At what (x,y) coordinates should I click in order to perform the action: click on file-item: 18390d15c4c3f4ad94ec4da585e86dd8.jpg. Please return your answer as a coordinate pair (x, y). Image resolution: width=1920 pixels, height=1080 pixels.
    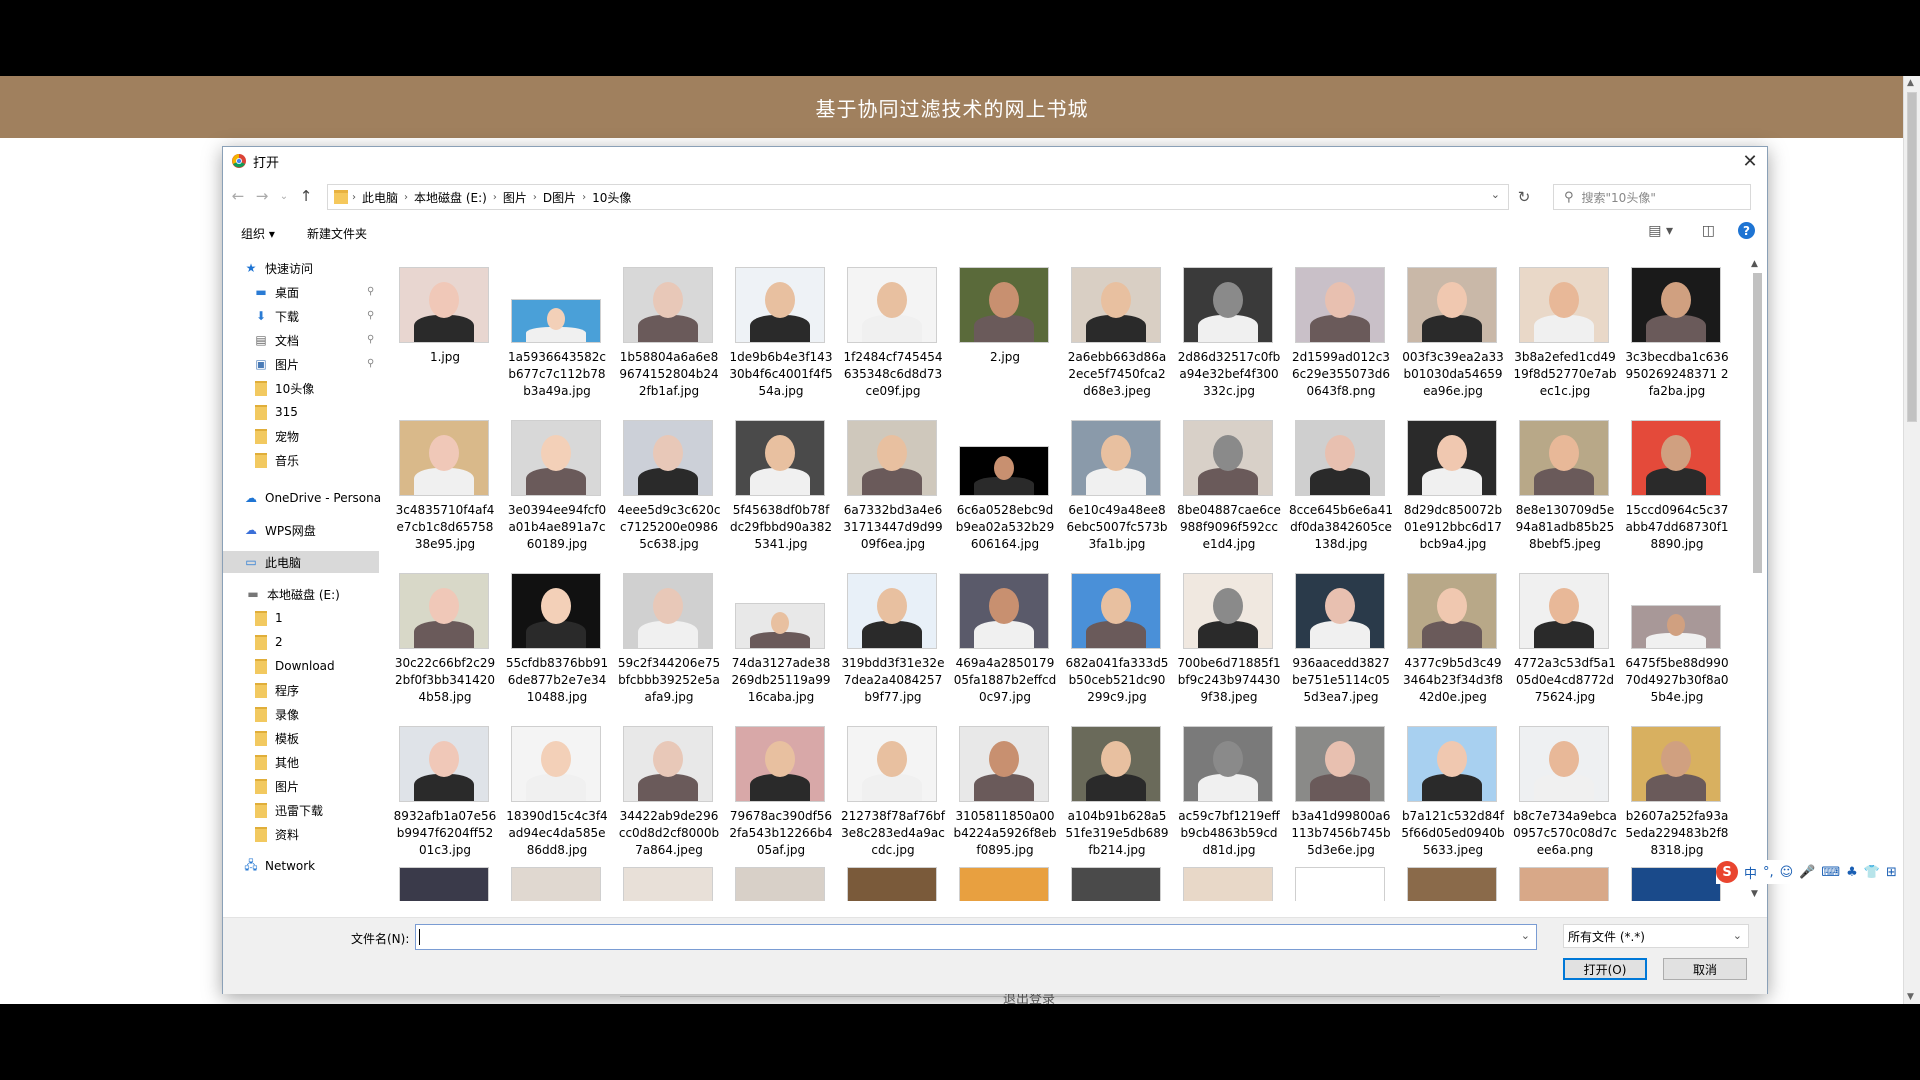
    Looking at the image, I should click on (557, 787).